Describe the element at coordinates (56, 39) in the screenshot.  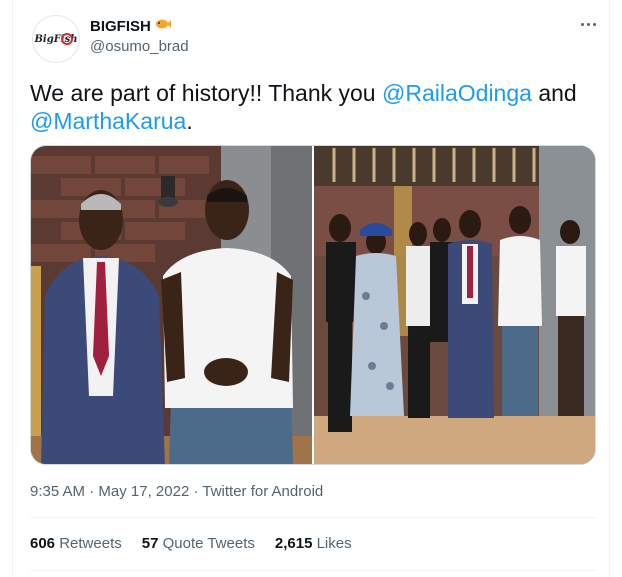
I see `avatar: BigFish` at that location.